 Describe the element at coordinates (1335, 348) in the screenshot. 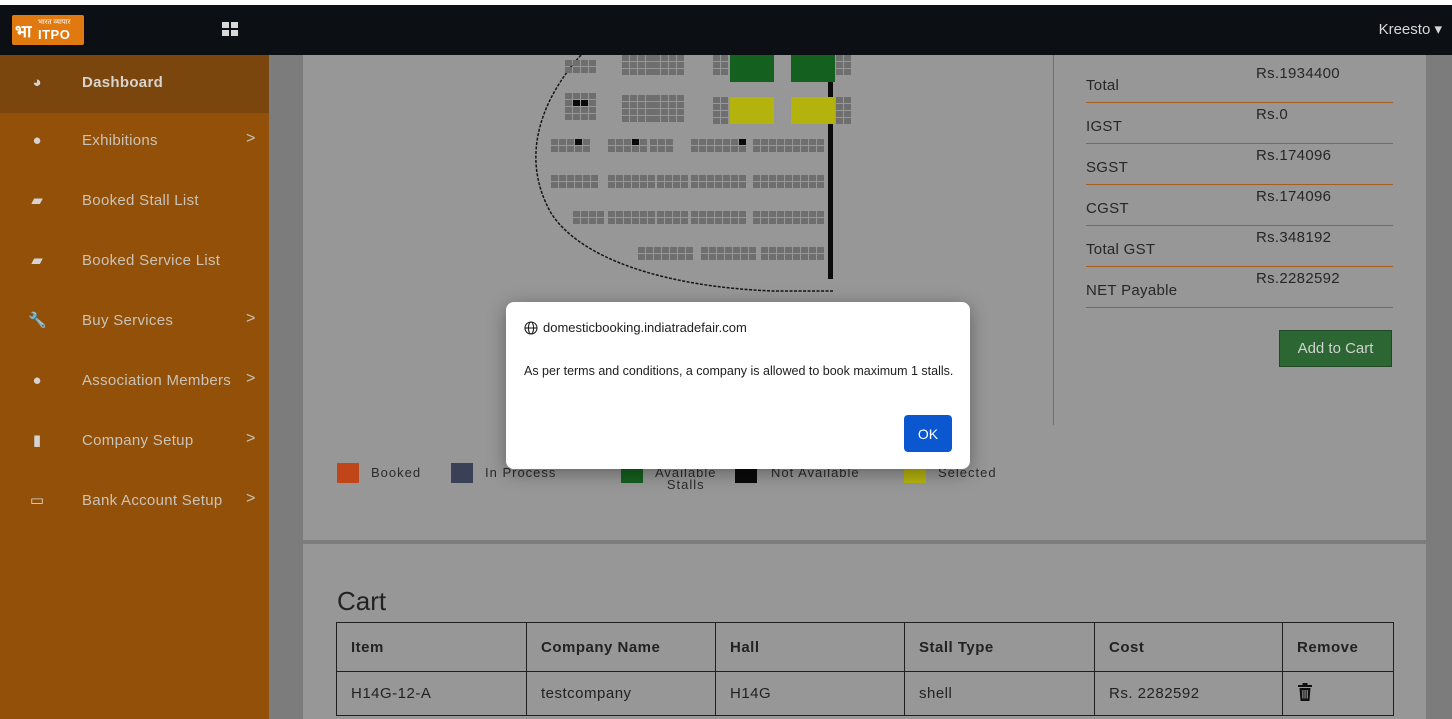

I see `add-to-cart-button: Add to Cart` at that location.